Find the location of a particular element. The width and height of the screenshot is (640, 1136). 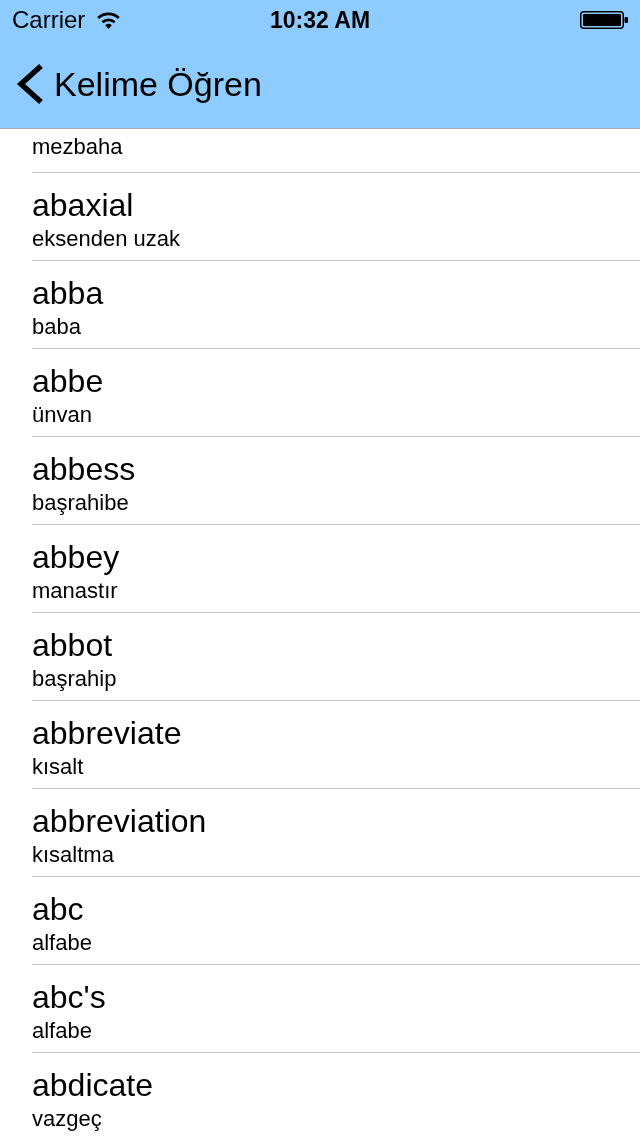

word-title: abc is located at coordinates (58, 909).